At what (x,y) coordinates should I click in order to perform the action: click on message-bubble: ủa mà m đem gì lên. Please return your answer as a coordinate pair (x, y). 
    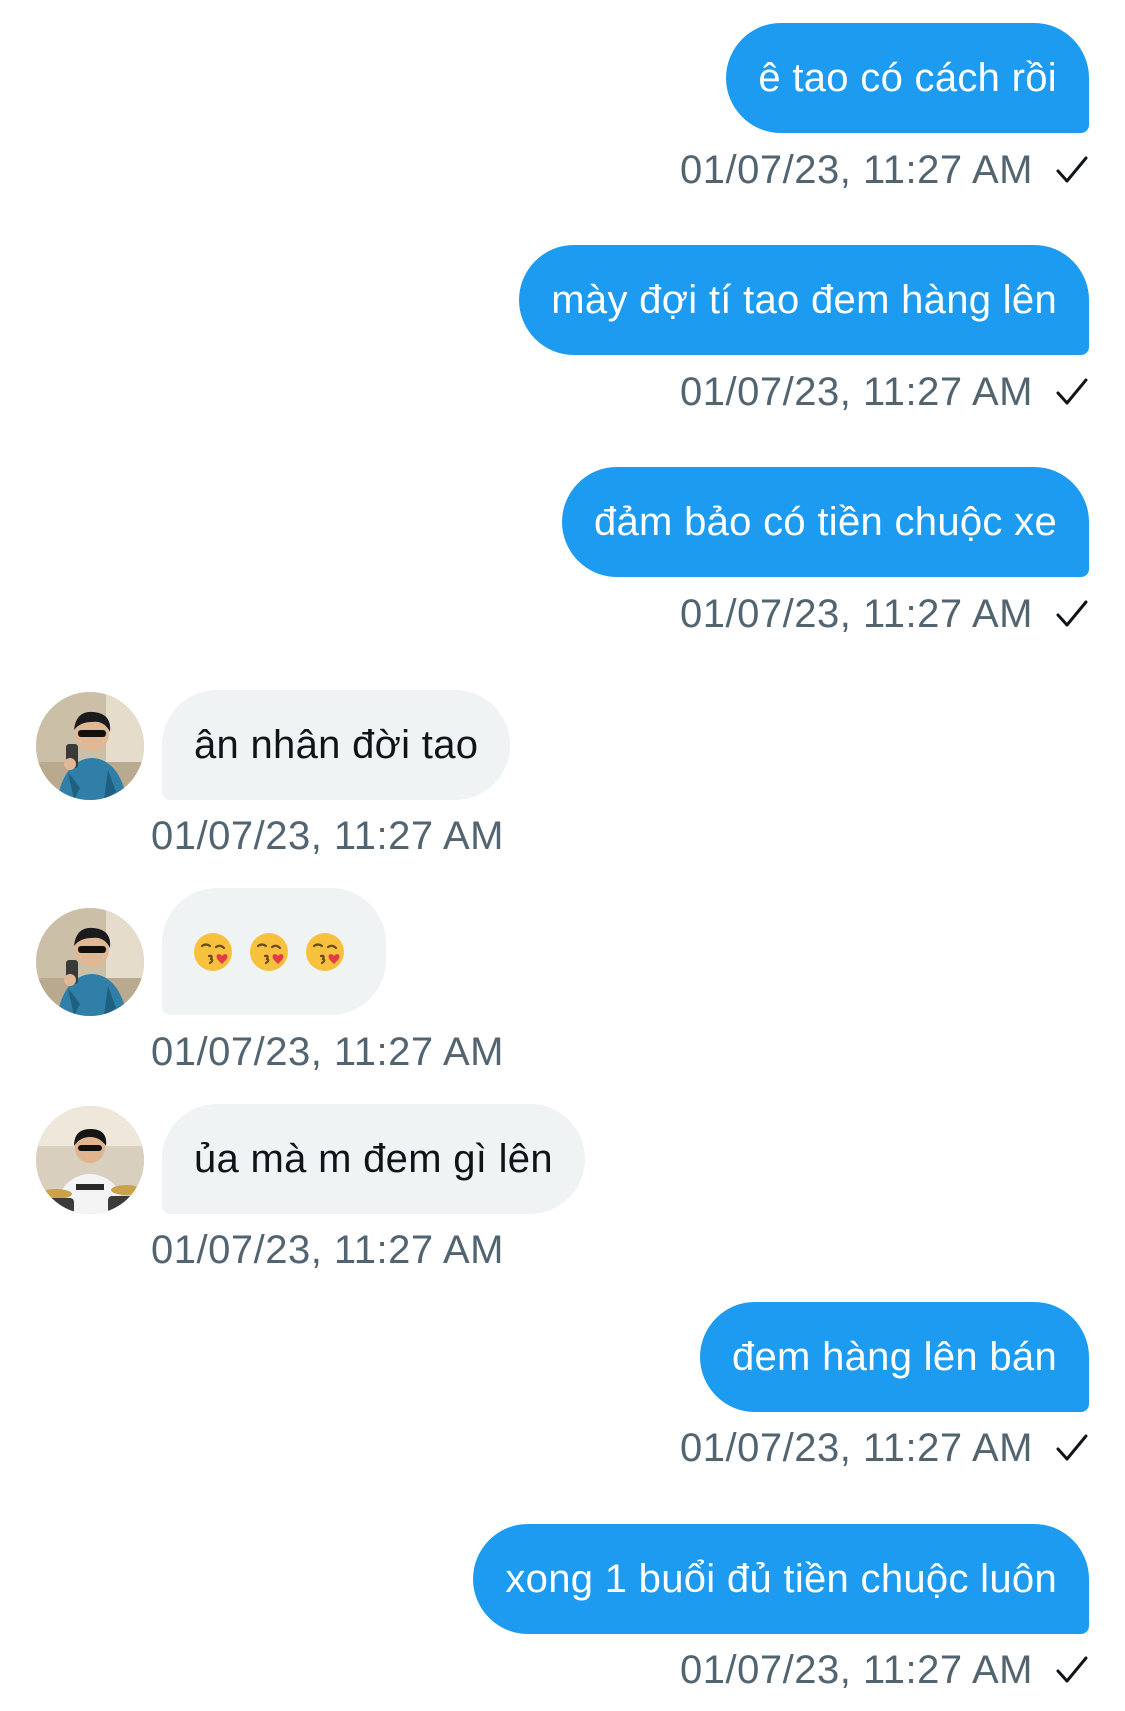
    Looking at the image, I should click on (373, 1159).